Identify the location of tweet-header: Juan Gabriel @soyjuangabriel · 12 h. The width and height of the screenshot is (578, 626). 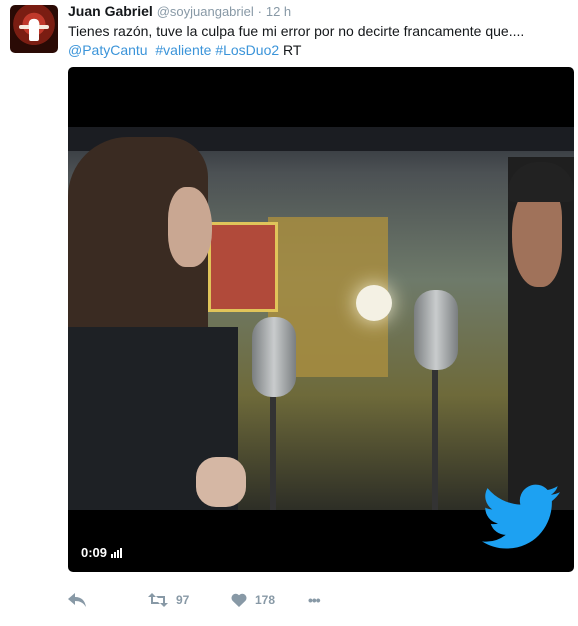
(179, 11).